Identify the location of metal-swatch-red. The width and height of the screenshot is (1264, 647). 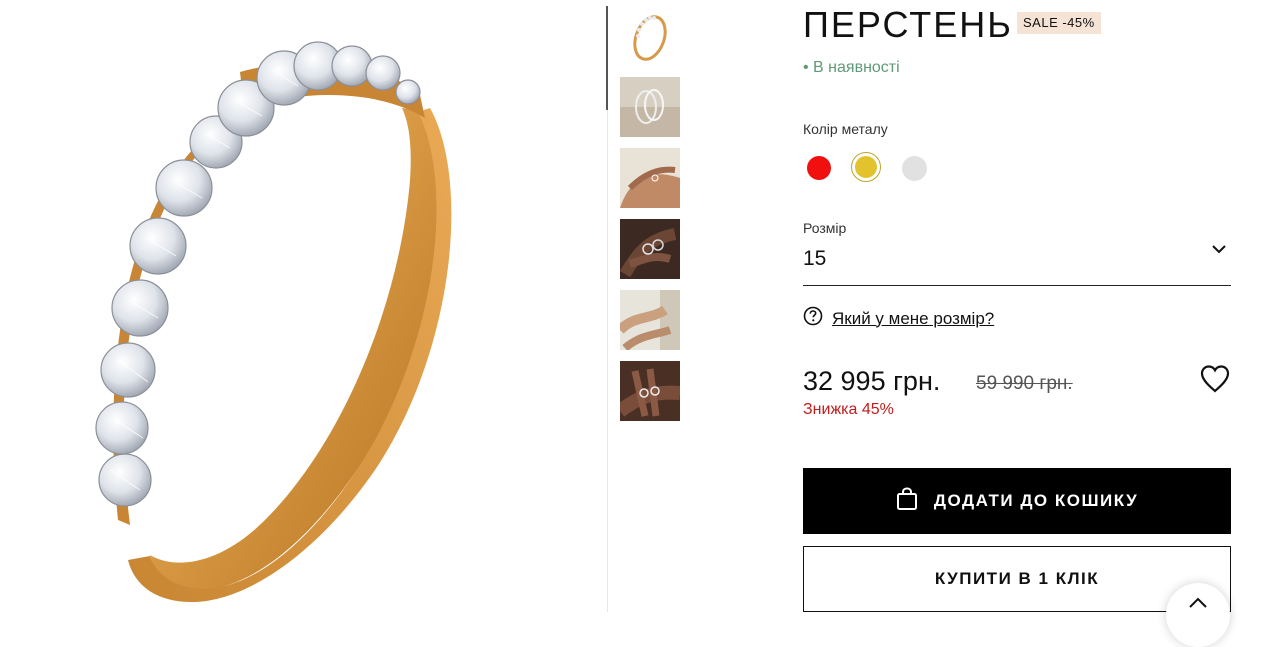
(819, 168).